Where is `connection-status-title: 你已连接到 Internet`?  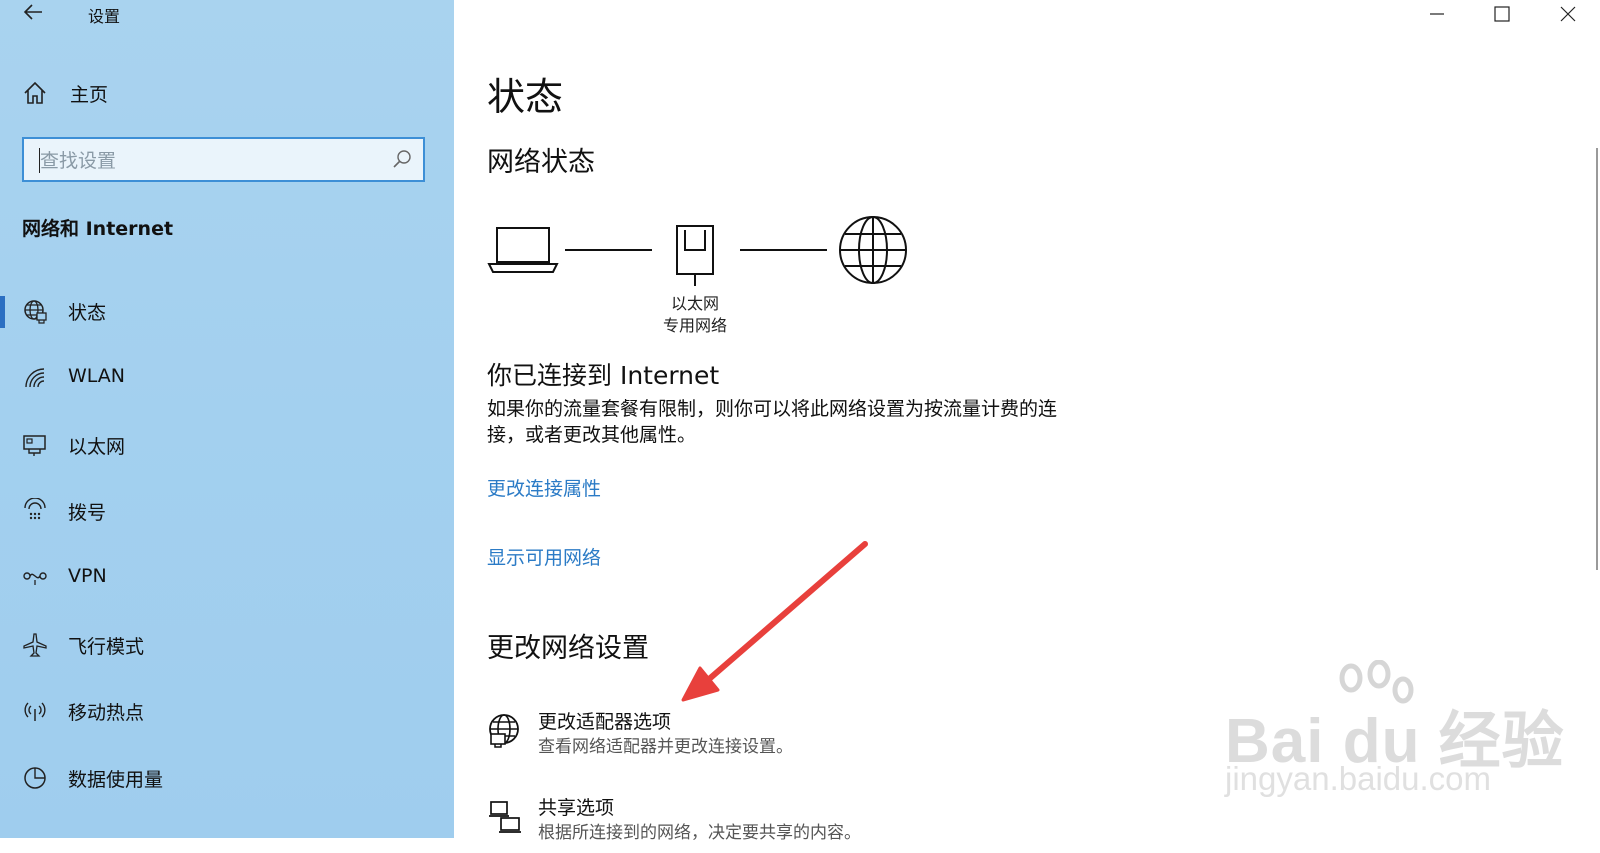 connection-status-title: 你已连接到 Internet is located at coordinates (603, 375).